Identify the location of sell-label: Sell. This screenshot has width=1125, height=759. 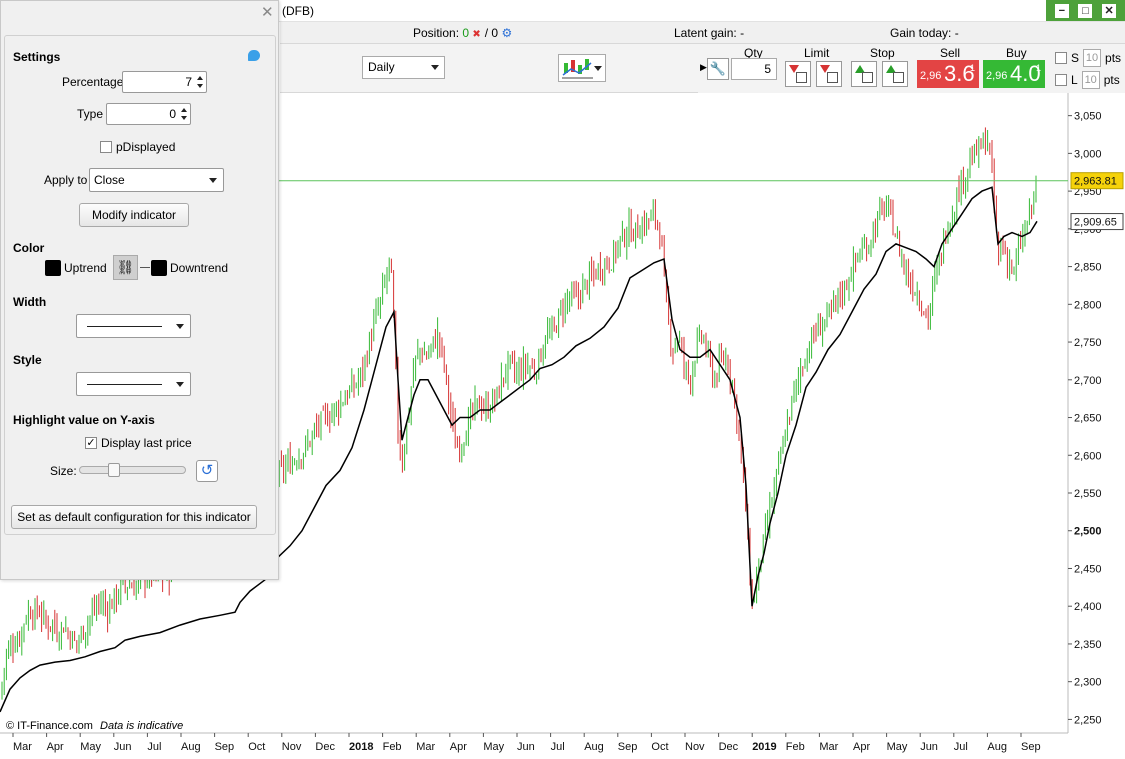
(950, 53).